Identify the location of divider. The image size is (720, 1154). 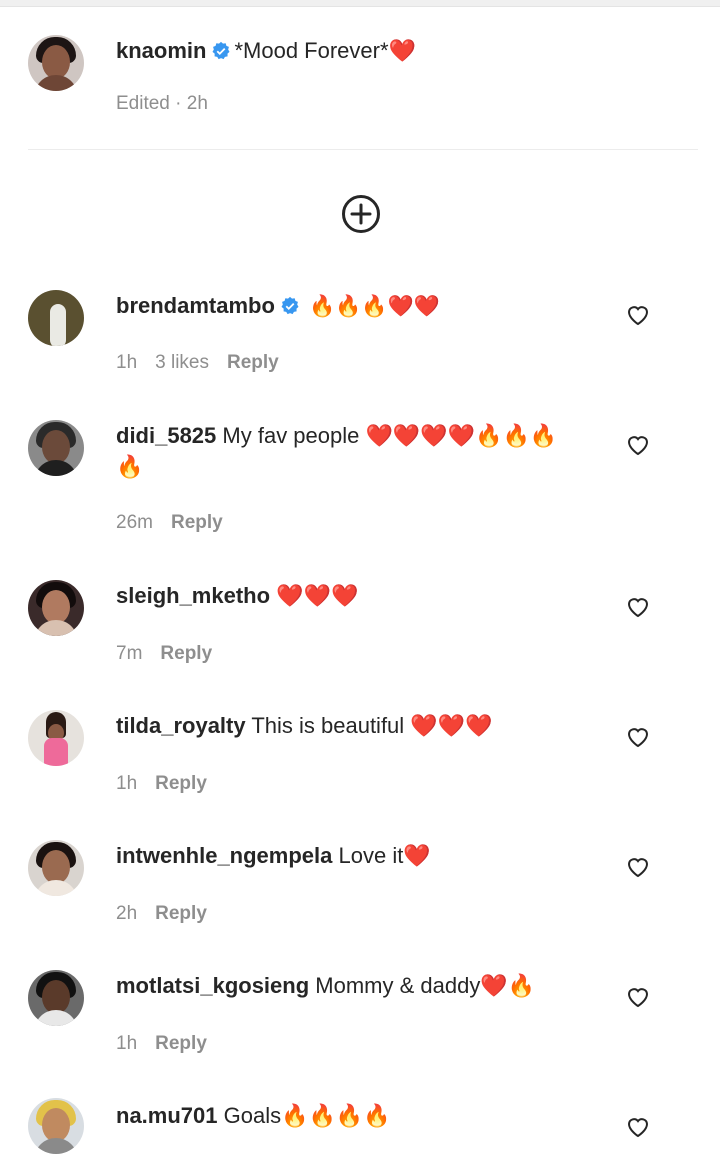
(363, 149).